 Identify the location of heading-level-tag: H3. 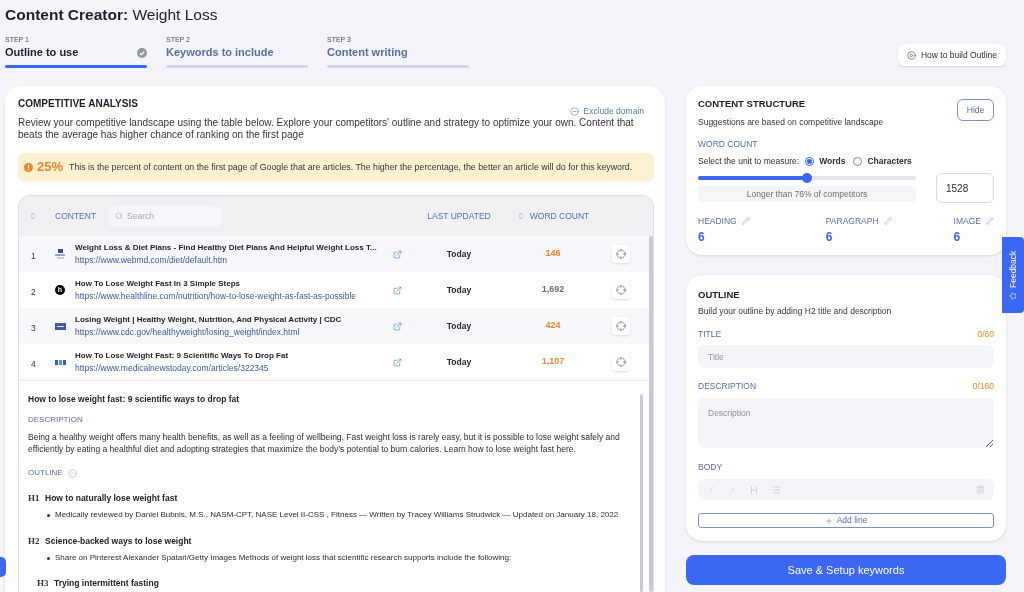
(45, 583).